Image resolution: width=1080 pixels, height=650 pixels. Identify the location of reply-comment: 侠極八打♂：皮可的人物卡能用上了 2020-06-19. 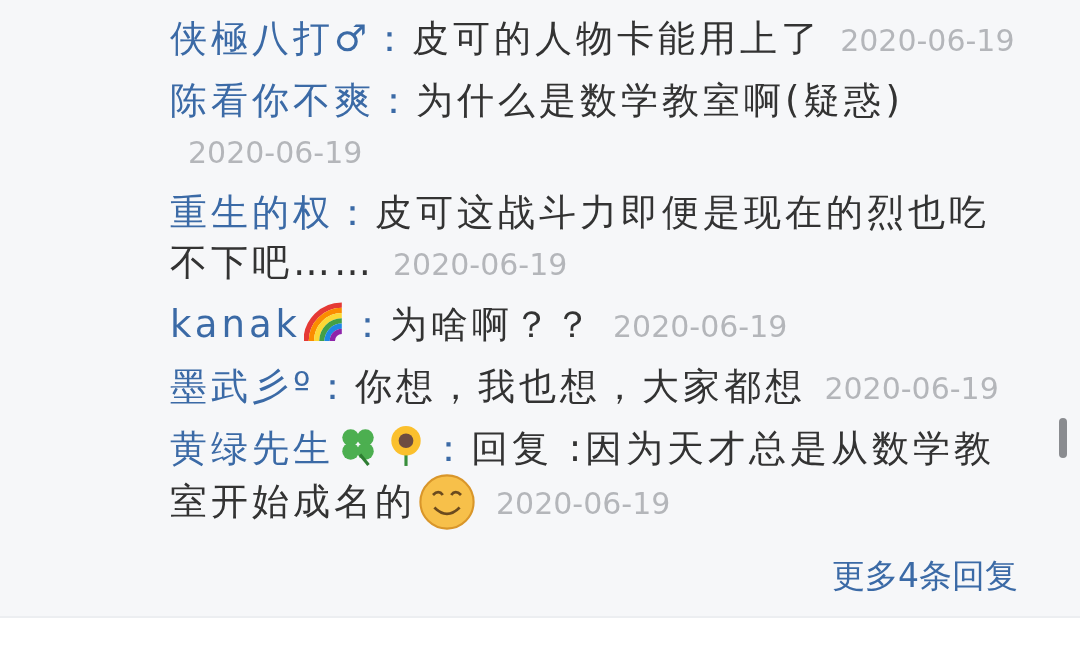
(593, 39).